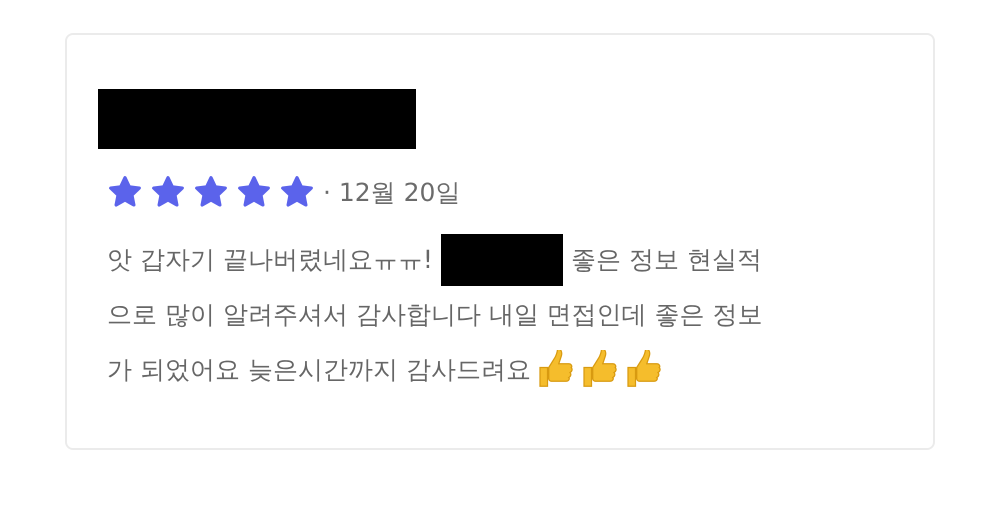  Describe the element at coordinates (319, 370) in the screenshot. I see `review-text: 가 되었어요 늦은시간까지 감사드려요` at that location.